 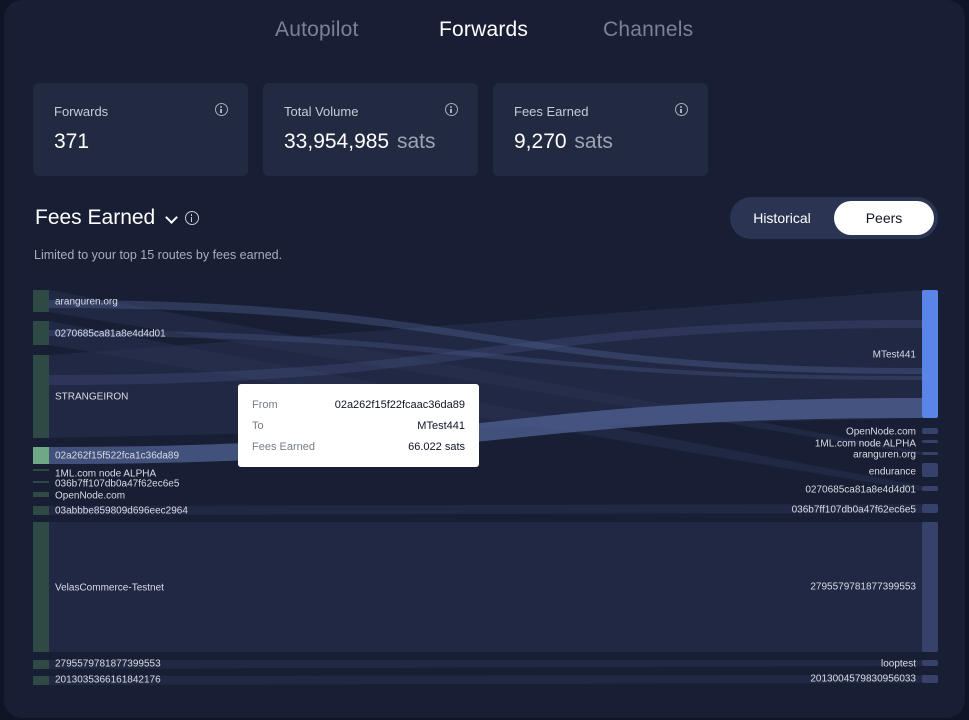 What do you see at coordinates (317, 30) in the screenshot?
I see `tab-autopilot: Autopilot` at bounding box center [317, 30].